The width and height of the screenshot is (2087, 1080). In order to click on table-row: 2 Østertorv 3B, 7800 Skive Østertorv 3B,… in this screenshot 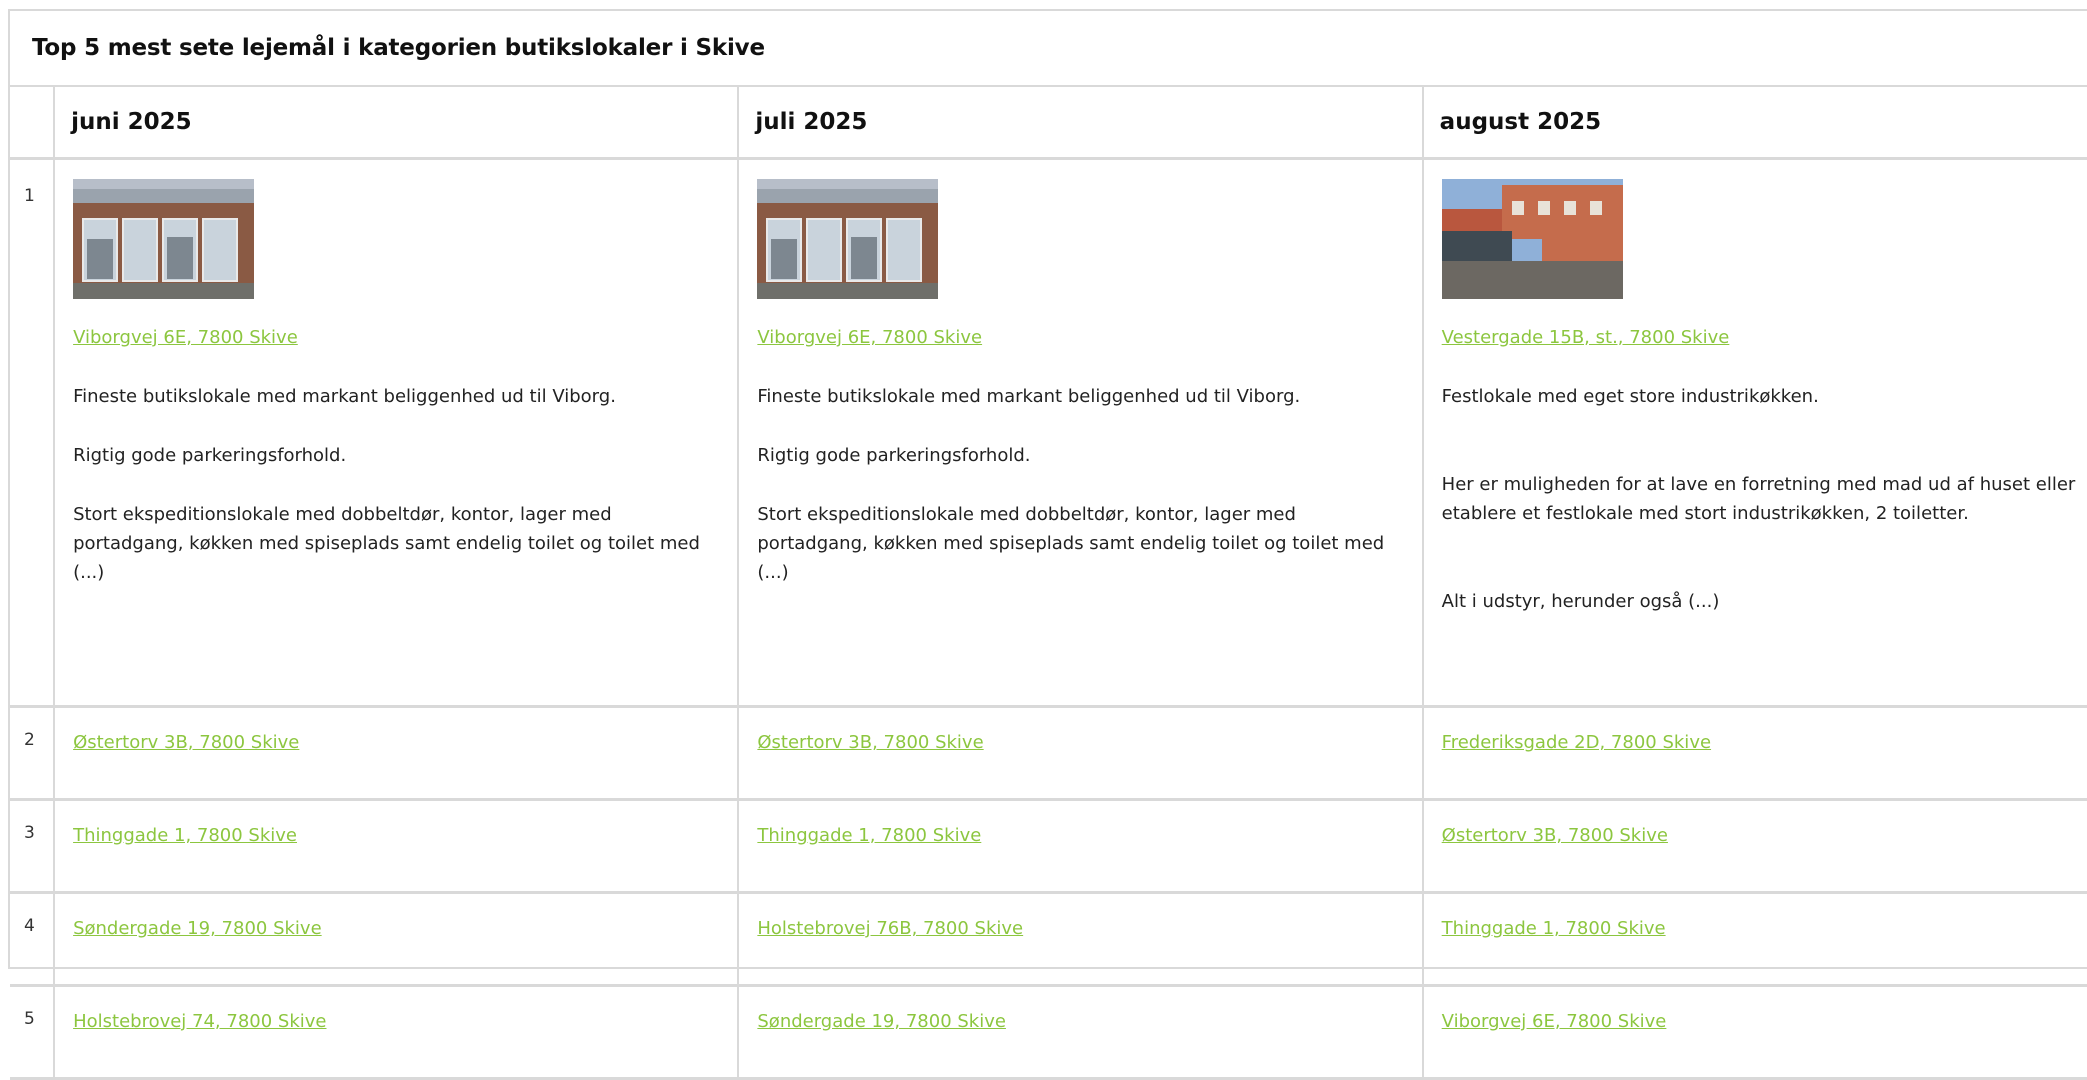, I will do `click(1048, 753)`.